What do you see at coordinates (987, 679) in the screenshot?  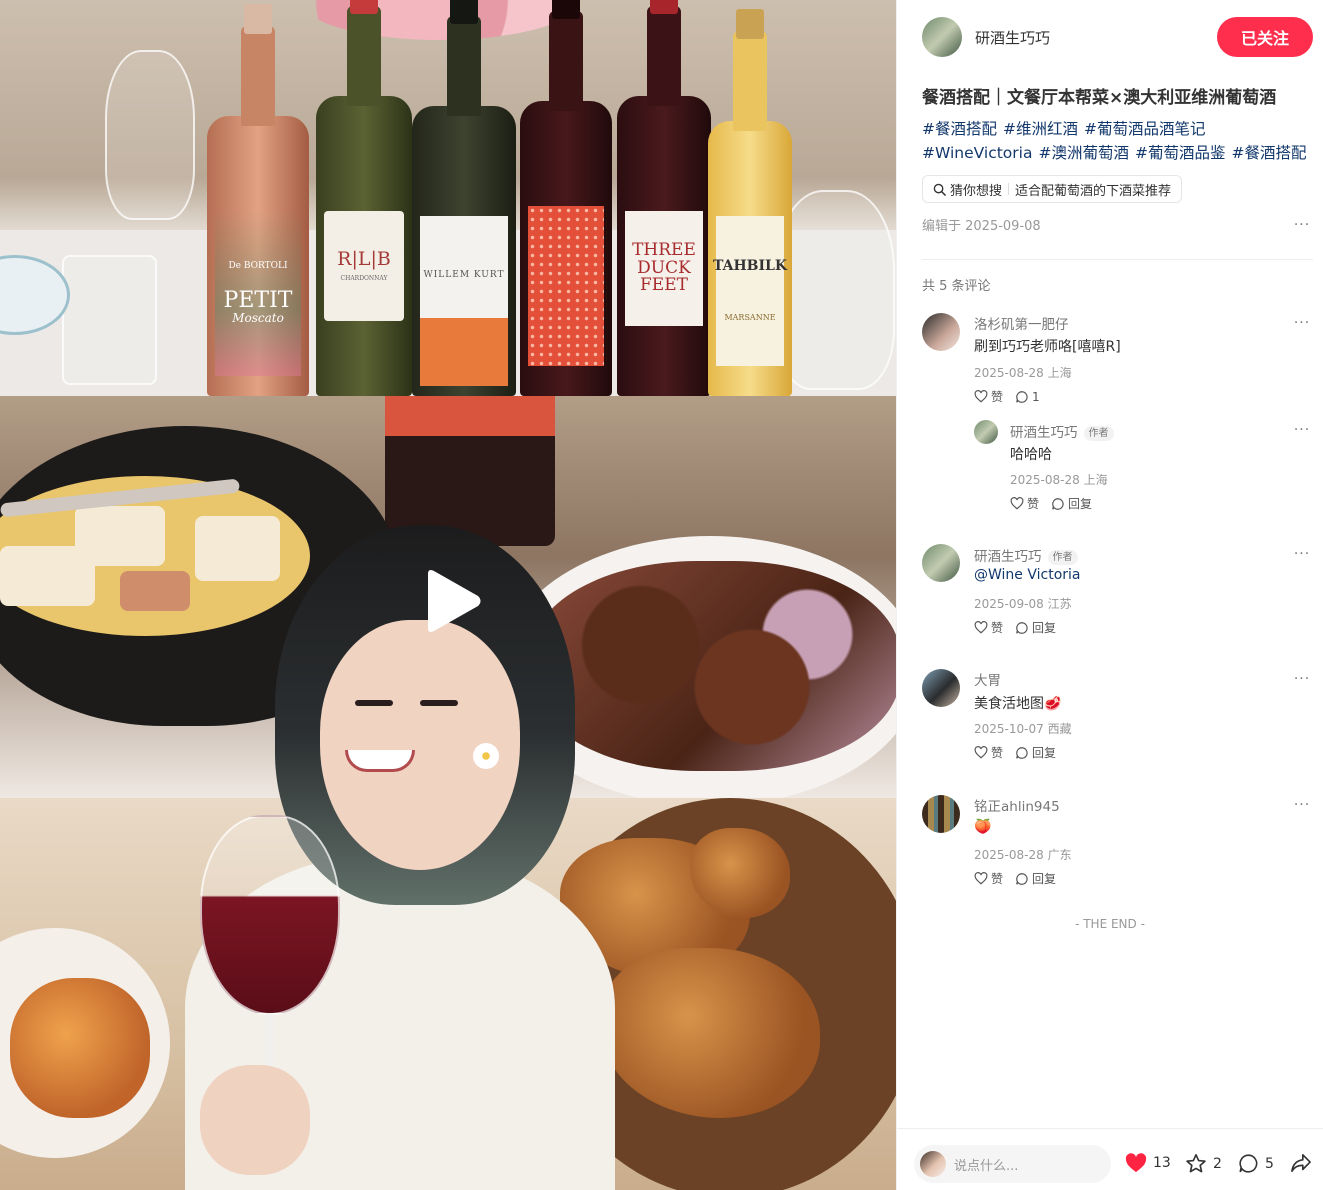 I see `commenter-name: 大胃` at bounding box center [987, 679].